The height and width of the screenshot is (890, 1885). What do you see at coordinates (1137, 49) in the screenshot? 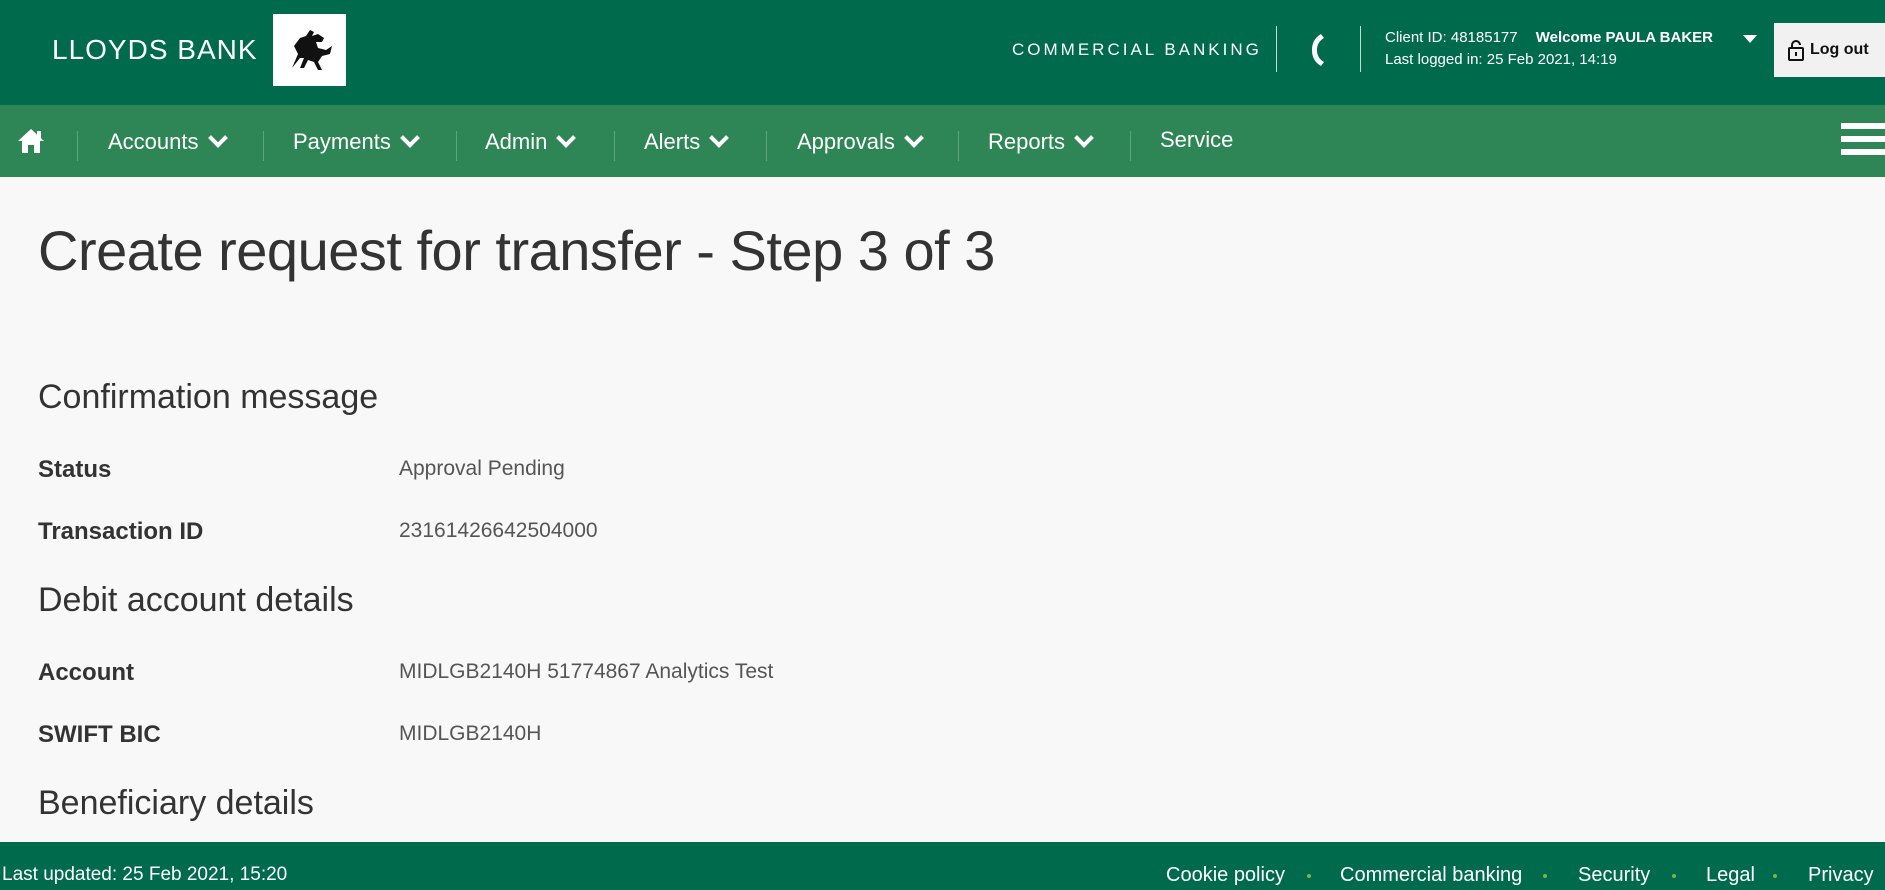
I see `commercial-banking-label: COMMERCIAL BANKING` at bounding box center [1137, 49].